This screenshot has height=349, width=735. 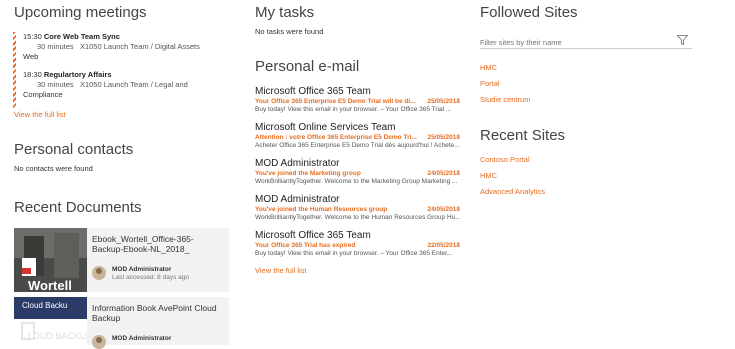 What do you see at coordinates (305, 245) in the screenshot?
I see `email-subject: Your Office 365 Trial has expired` at bounding box center [305, 245].